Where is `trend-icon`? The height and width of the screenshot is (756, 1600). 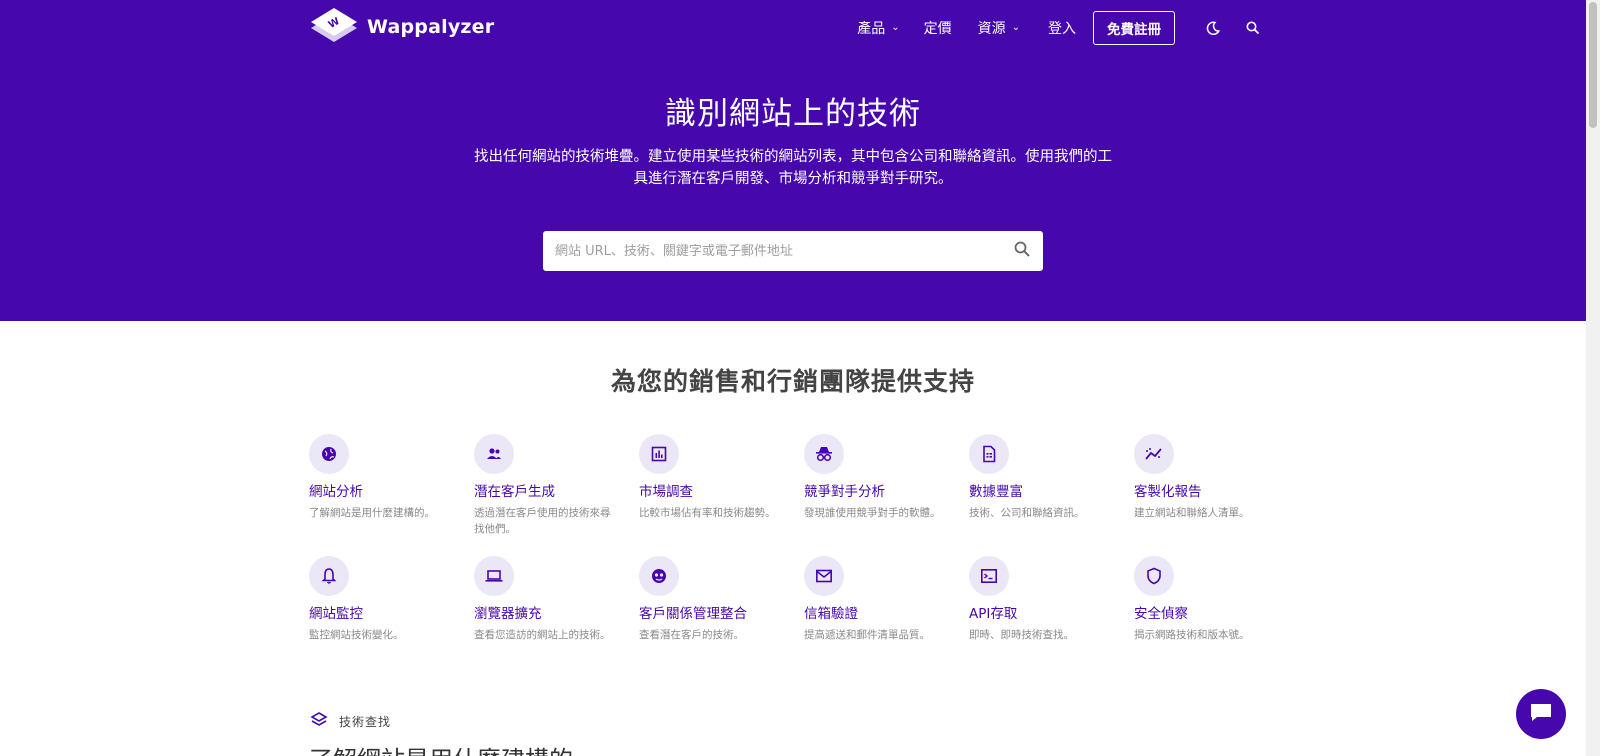 trend-icon is located at coordinates (1154, 454).